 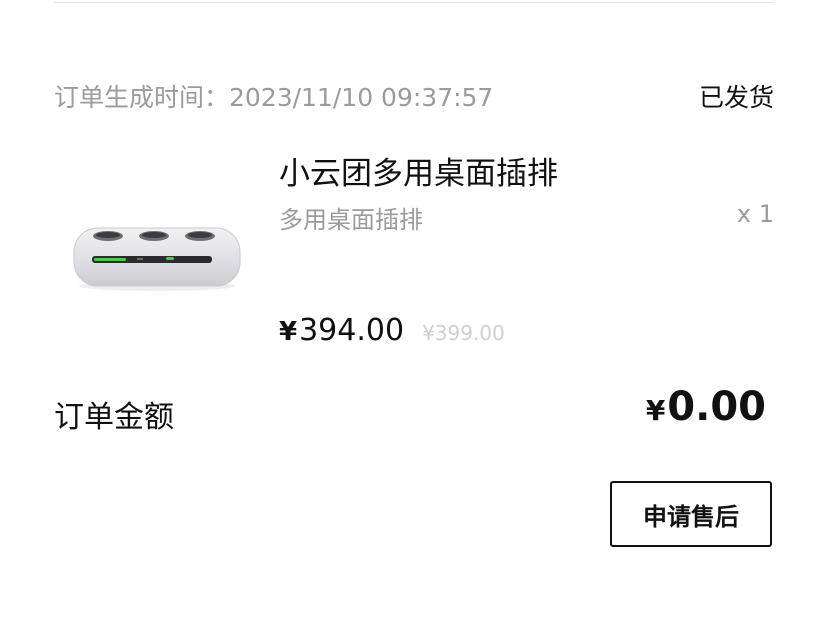 I want to click on order-status: 已发货, so click(x=736, y=97).